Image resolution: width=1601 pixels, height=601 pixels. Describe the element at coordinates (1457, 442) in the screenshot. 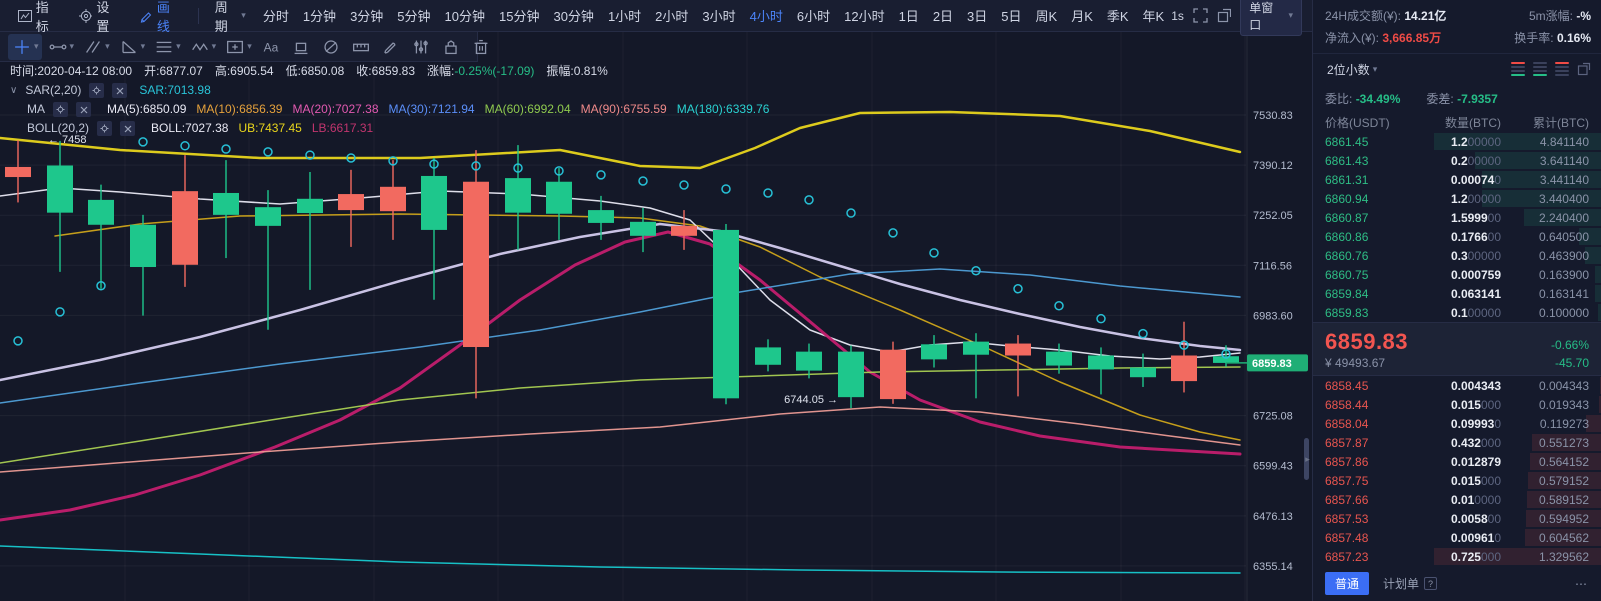

I see `bid-row: 6857.87 0.432000 0.551273` at that location.